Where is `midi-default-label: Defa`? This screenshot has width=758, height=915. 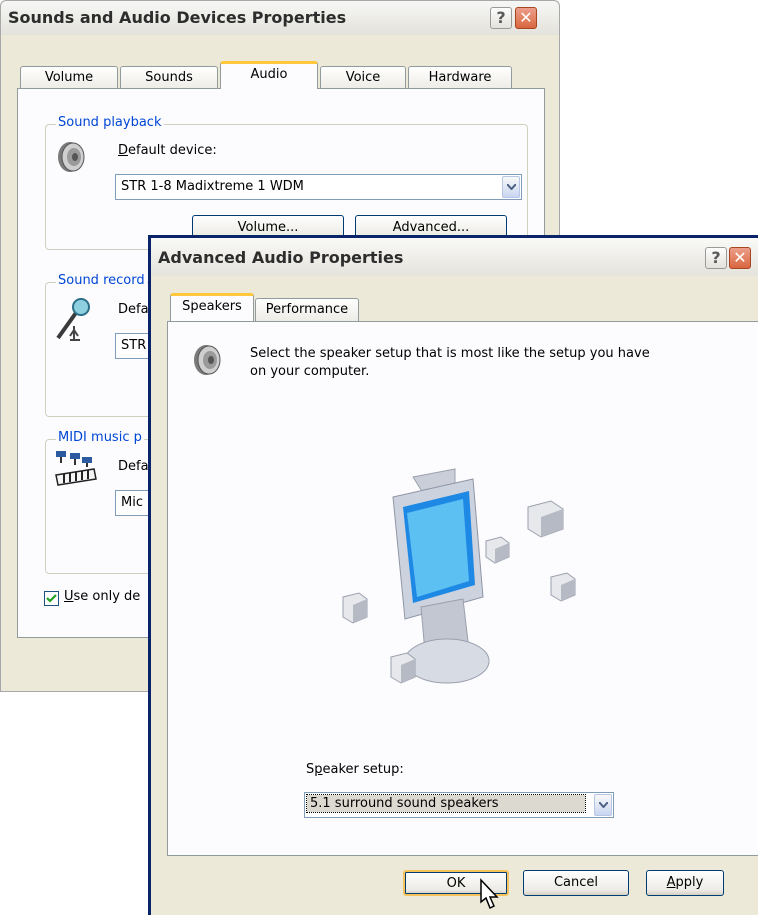
midi-default-label: Defa is located at coordinates (133, 466).